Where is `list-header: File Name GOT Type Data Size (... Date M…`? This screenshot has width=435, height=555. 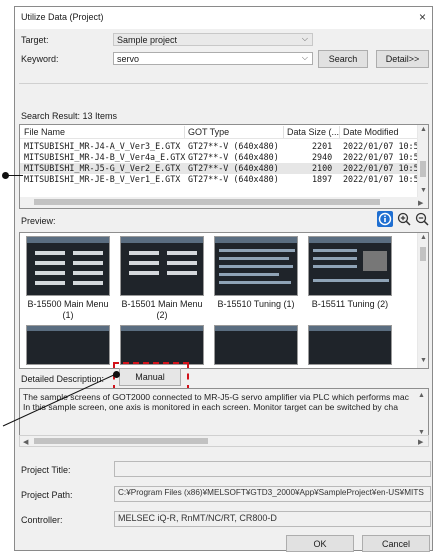
list-header: File Name GOT Type Data Size (... Date M… is located at coordinates (219, 132).